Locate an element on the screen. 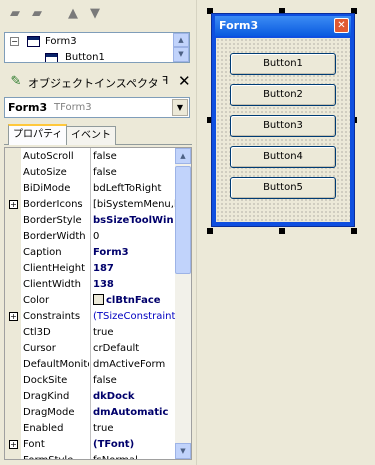  button1: Button1 is located at coordinates (283, 64).